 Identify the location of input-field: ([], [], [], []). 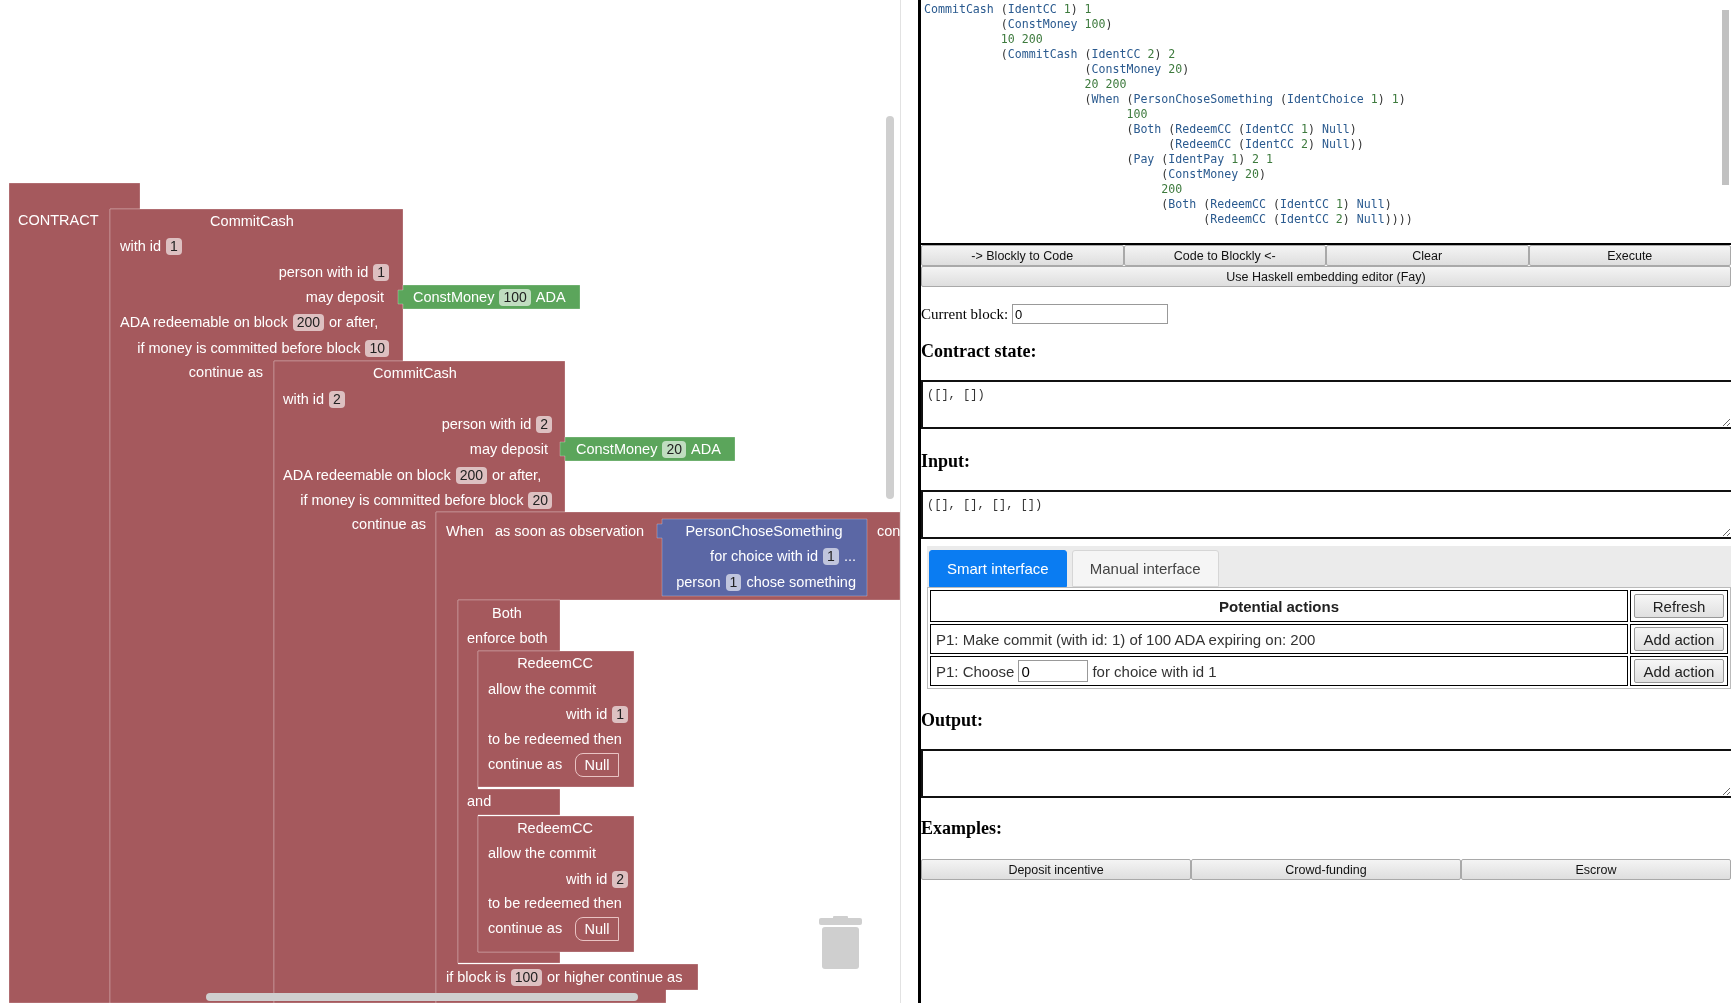
(1326, 514).